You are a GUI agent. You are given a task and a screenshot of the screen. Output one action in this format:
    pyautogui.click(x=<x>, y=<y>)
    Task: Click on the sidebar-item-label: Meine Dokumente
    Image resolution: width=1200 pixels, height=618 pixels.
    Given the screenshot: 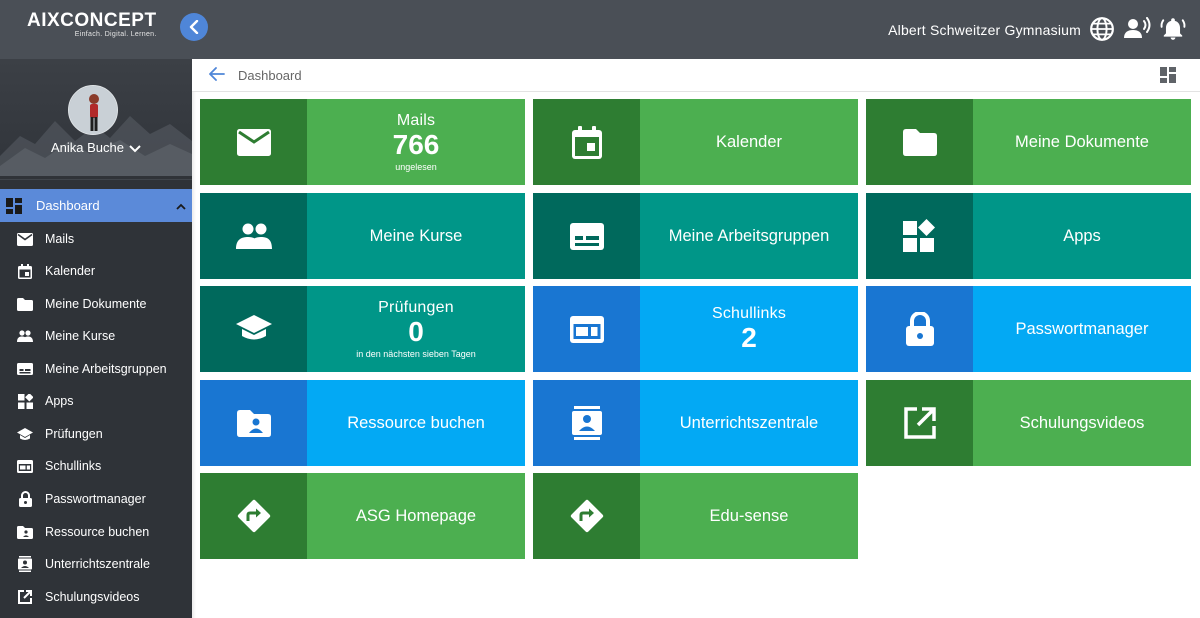 What is the action you would take?
    pyautogui.click(x=96, y=304)
    